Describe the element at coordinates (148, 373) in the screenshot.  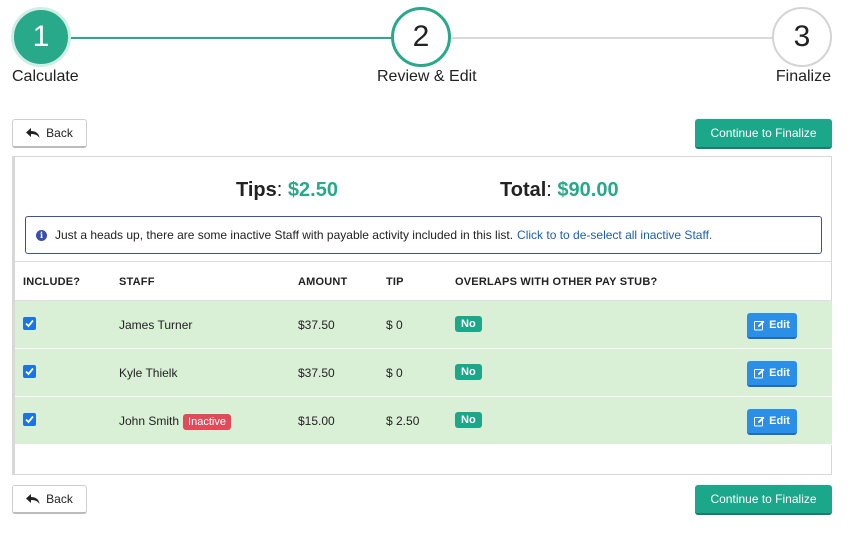
I see `staff-name: Kyle Thielk` at that location.